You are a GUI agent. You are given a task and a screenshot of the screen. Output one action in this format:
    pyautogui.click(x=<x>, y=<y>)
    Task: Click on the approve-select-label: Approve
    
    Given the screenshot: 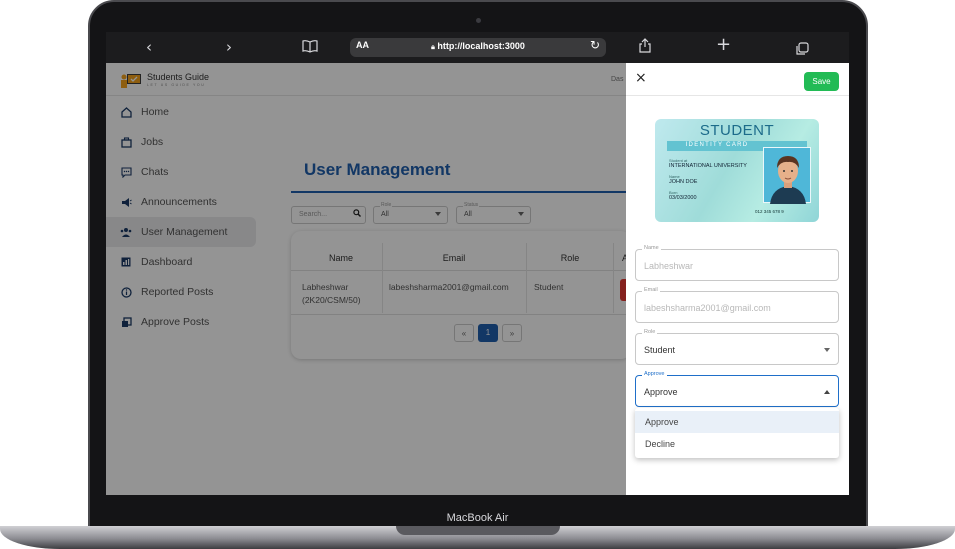 What is the action you would take?
    pyautogui.click(x=654, y=374)
    